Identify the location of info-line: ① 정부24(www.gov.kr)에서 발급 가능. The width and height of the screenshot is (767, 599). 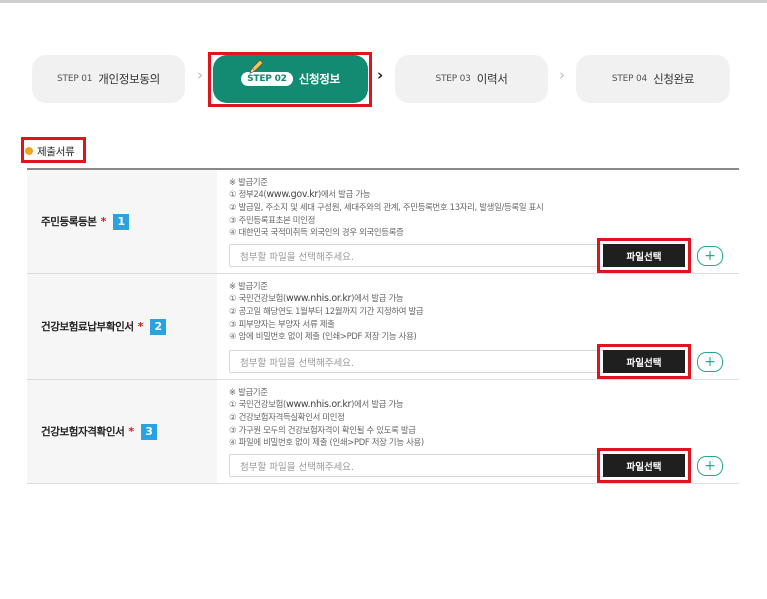
(484, 194).